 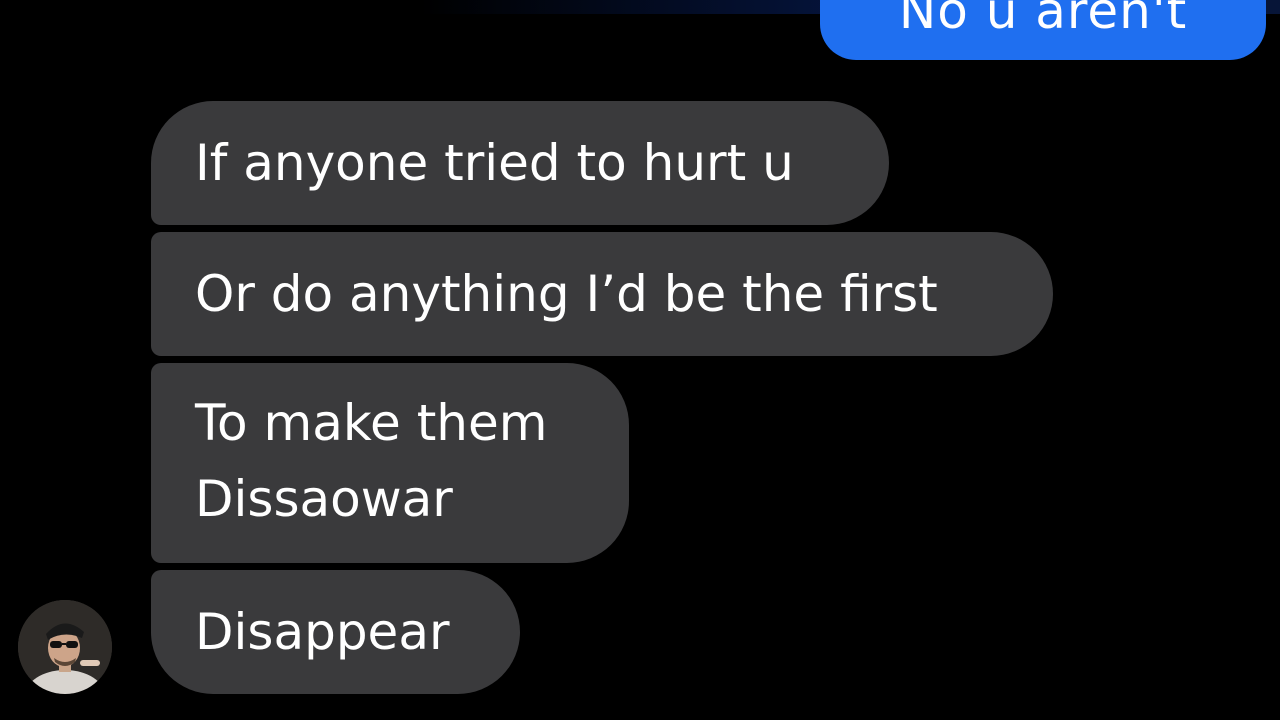 I want to click on sent-message-bubble: No u aren't, so click(x=1043, y=30).